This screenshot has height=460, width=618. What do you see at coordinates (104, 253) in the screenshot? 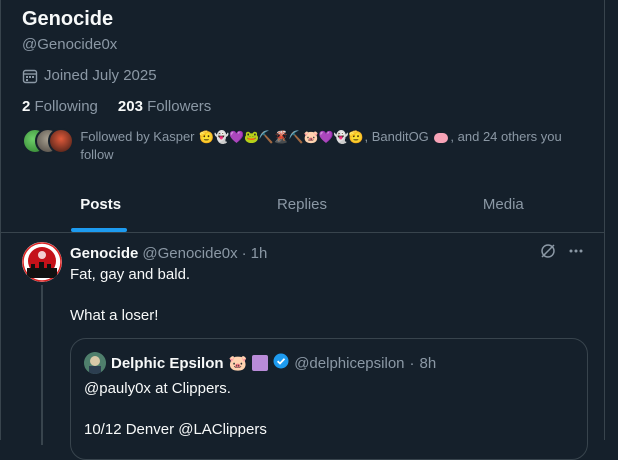
I see `post-author: Genocide` at bounding box center [104, 253].